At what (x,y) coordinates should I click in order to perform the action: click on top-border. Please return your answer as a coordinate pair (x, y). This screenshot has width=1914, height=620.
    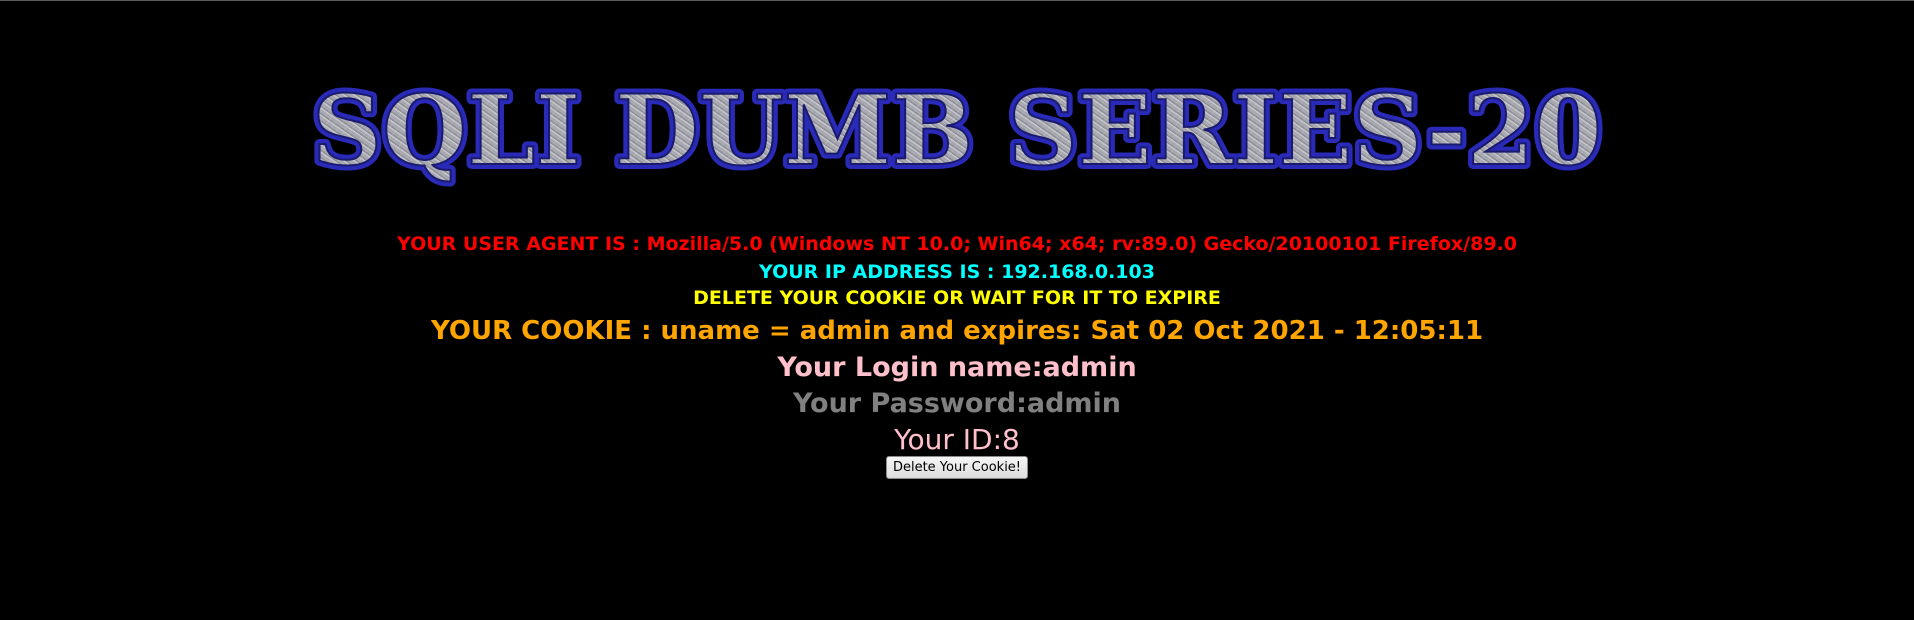
    Looking at the image, I should click on (957, 0).